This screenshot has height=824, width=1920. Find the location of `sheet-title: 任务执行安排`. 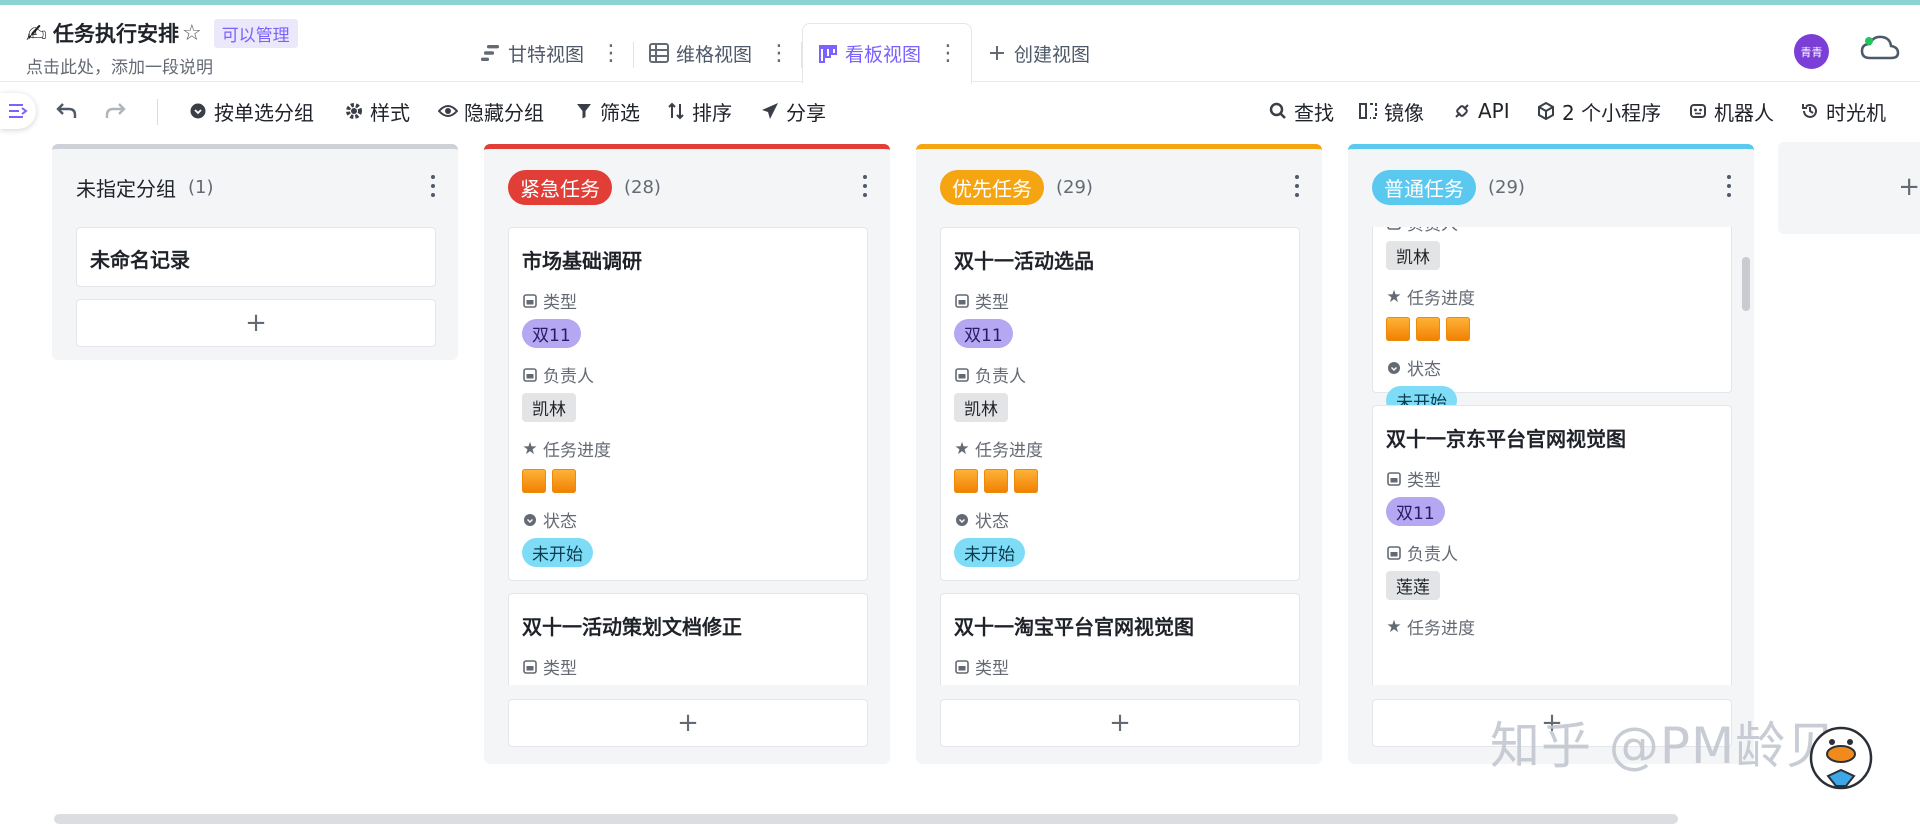

sheet-title: 任务执行安排 is located at coordinates (116, 33).